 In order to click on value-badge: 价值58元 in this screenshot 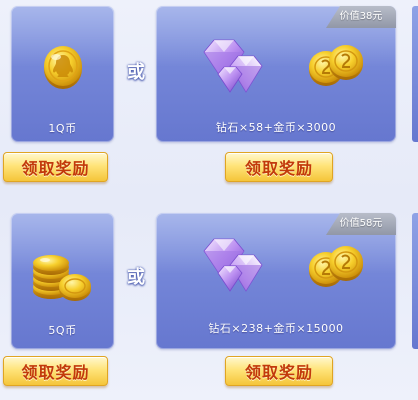, I will do `click(361, 224)`.